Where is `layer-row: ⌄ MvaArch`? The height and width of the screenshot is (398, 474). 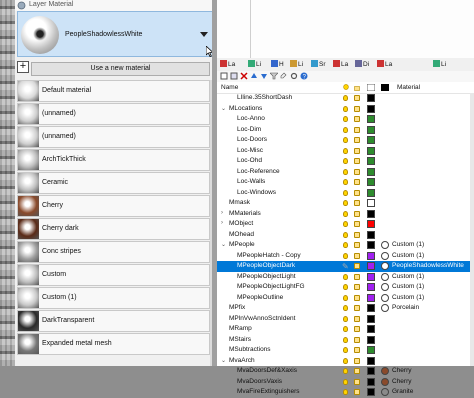 layer-row: ⌄ MvaArch is located at coordinates (345, 361).